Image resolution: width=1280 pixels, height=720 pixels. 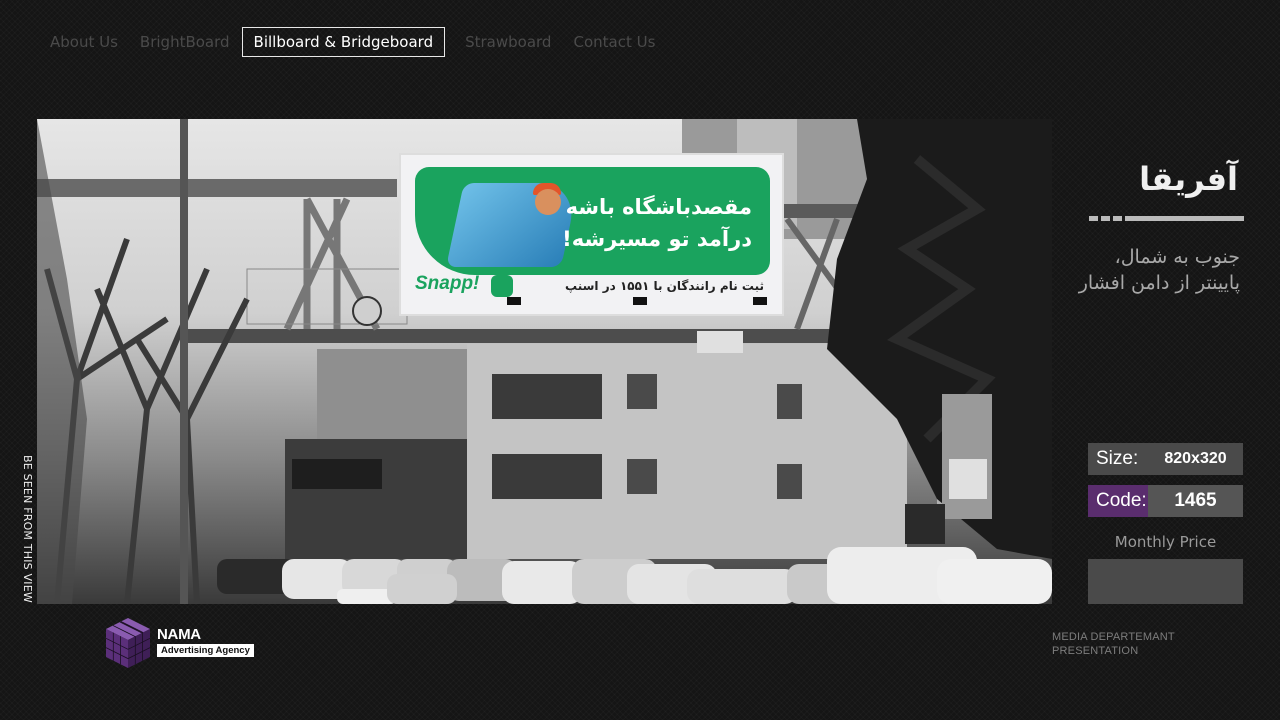 I want to click on nav-strawboard: Strawboard, so click(x=508, y=42).